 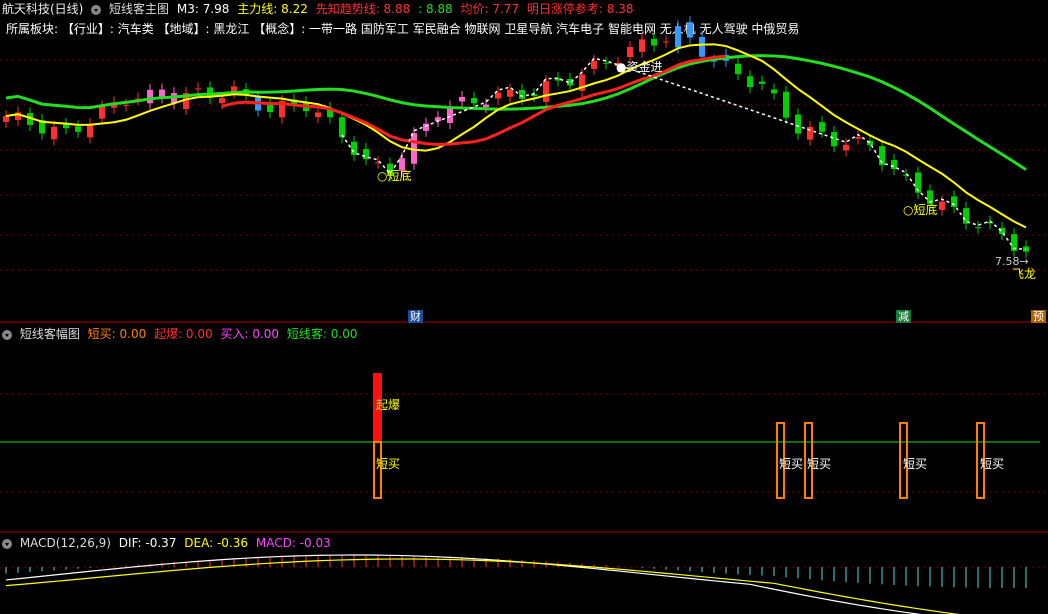 What do you see at coordinates (463, 584) in the screenshot?
I see `dif-line` at bounding box center [463, 584].